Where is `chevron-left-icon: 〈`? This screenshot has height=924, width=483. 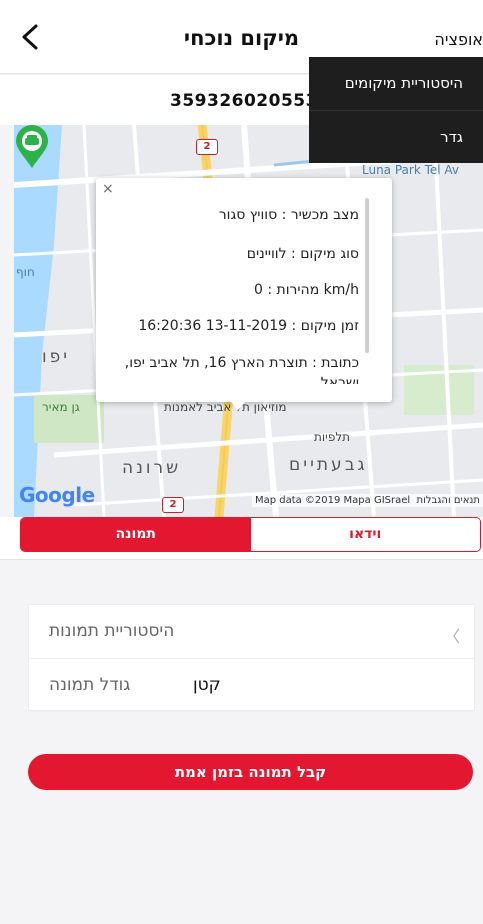
chevron-left-icon: 〈 is located at coordinates (452, 636).